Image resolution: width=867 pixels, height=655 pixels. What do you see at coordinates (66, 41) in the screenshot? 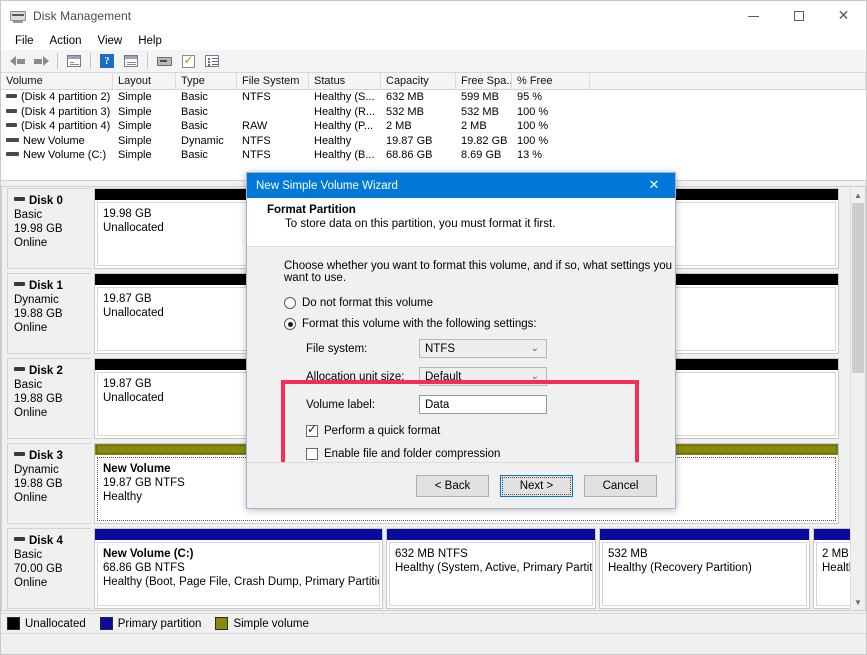
I see `menu-action: Action` at bounding box center [66, 41].